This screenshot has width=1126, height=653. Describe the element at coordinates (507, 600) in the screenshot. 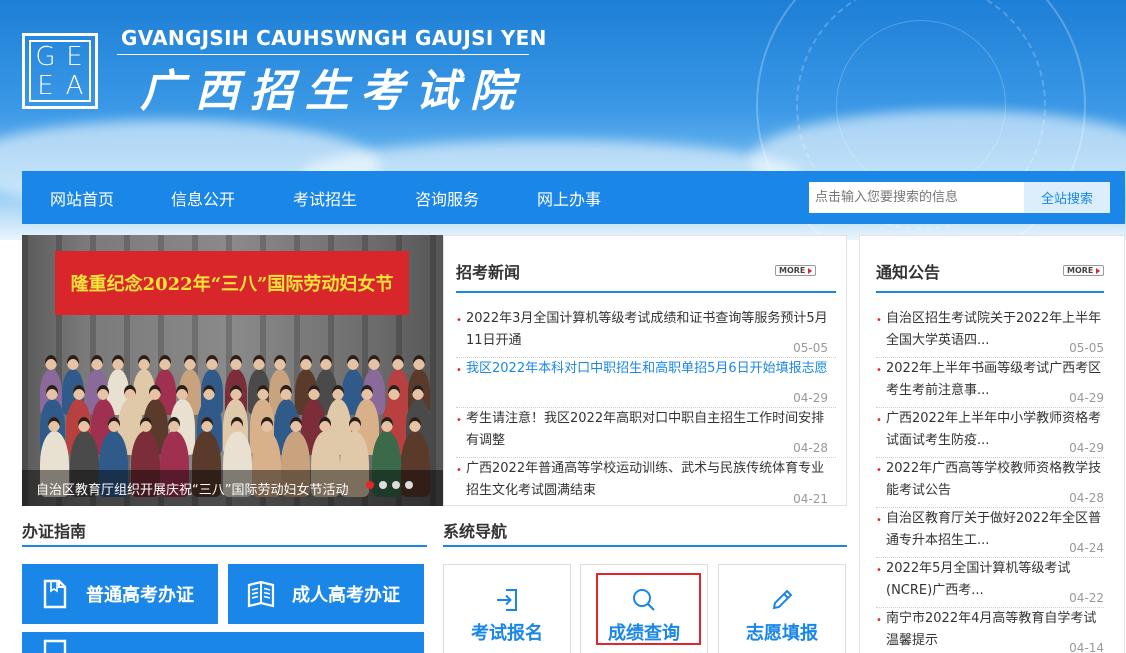

I see `sign-in-icon` at that location.